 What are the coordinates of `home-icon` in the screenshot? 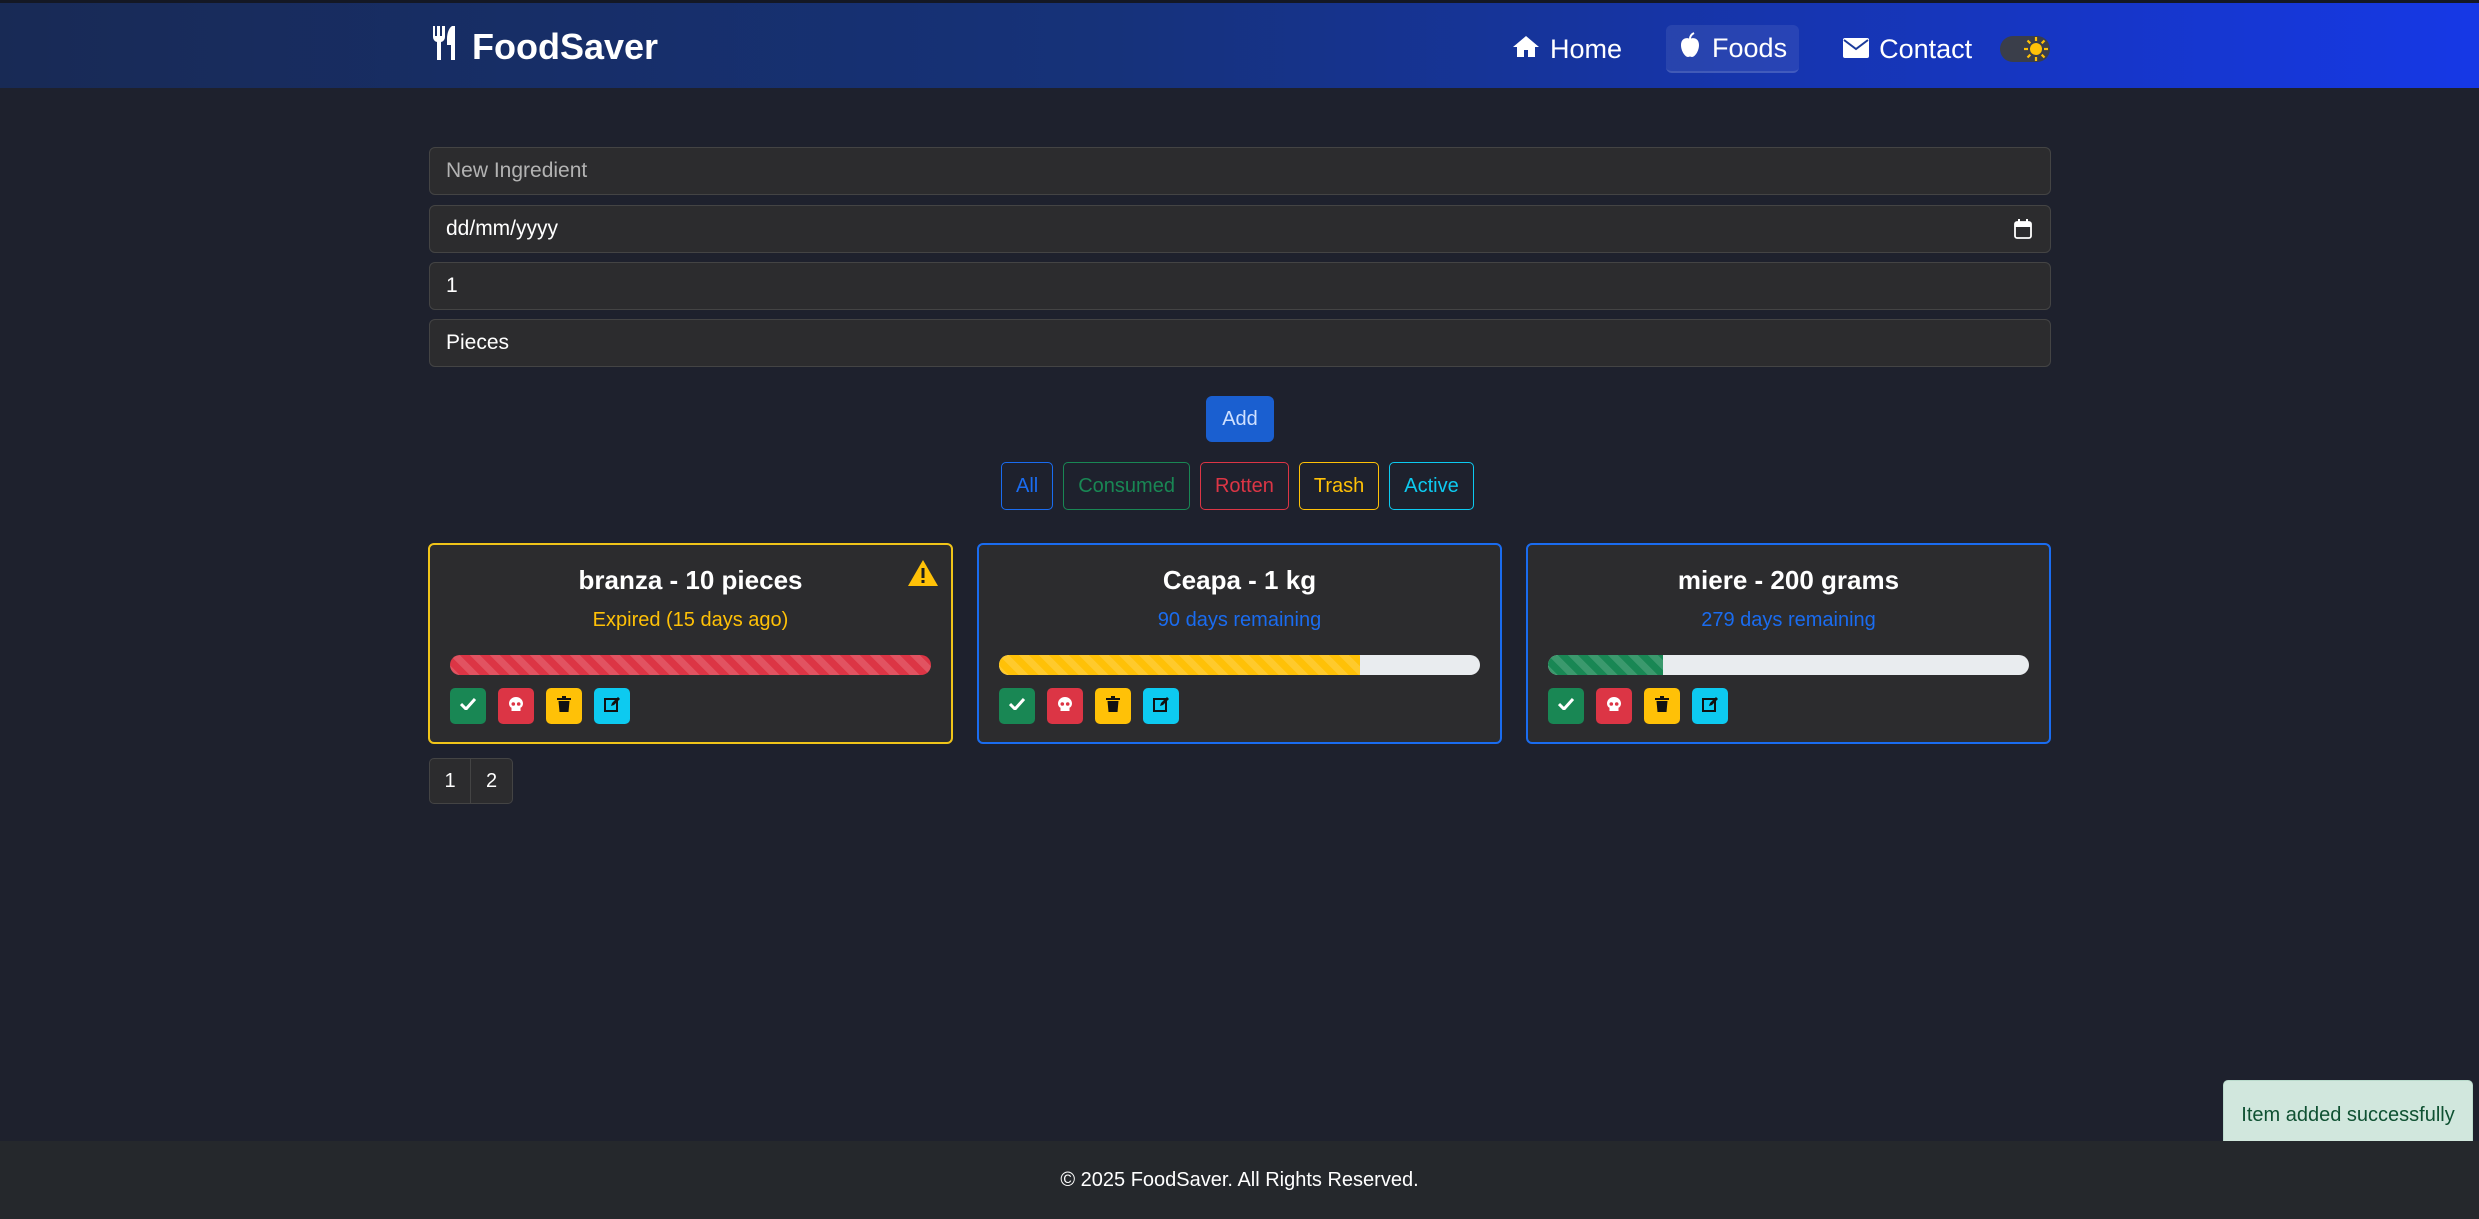 It's located at (1526, 49).